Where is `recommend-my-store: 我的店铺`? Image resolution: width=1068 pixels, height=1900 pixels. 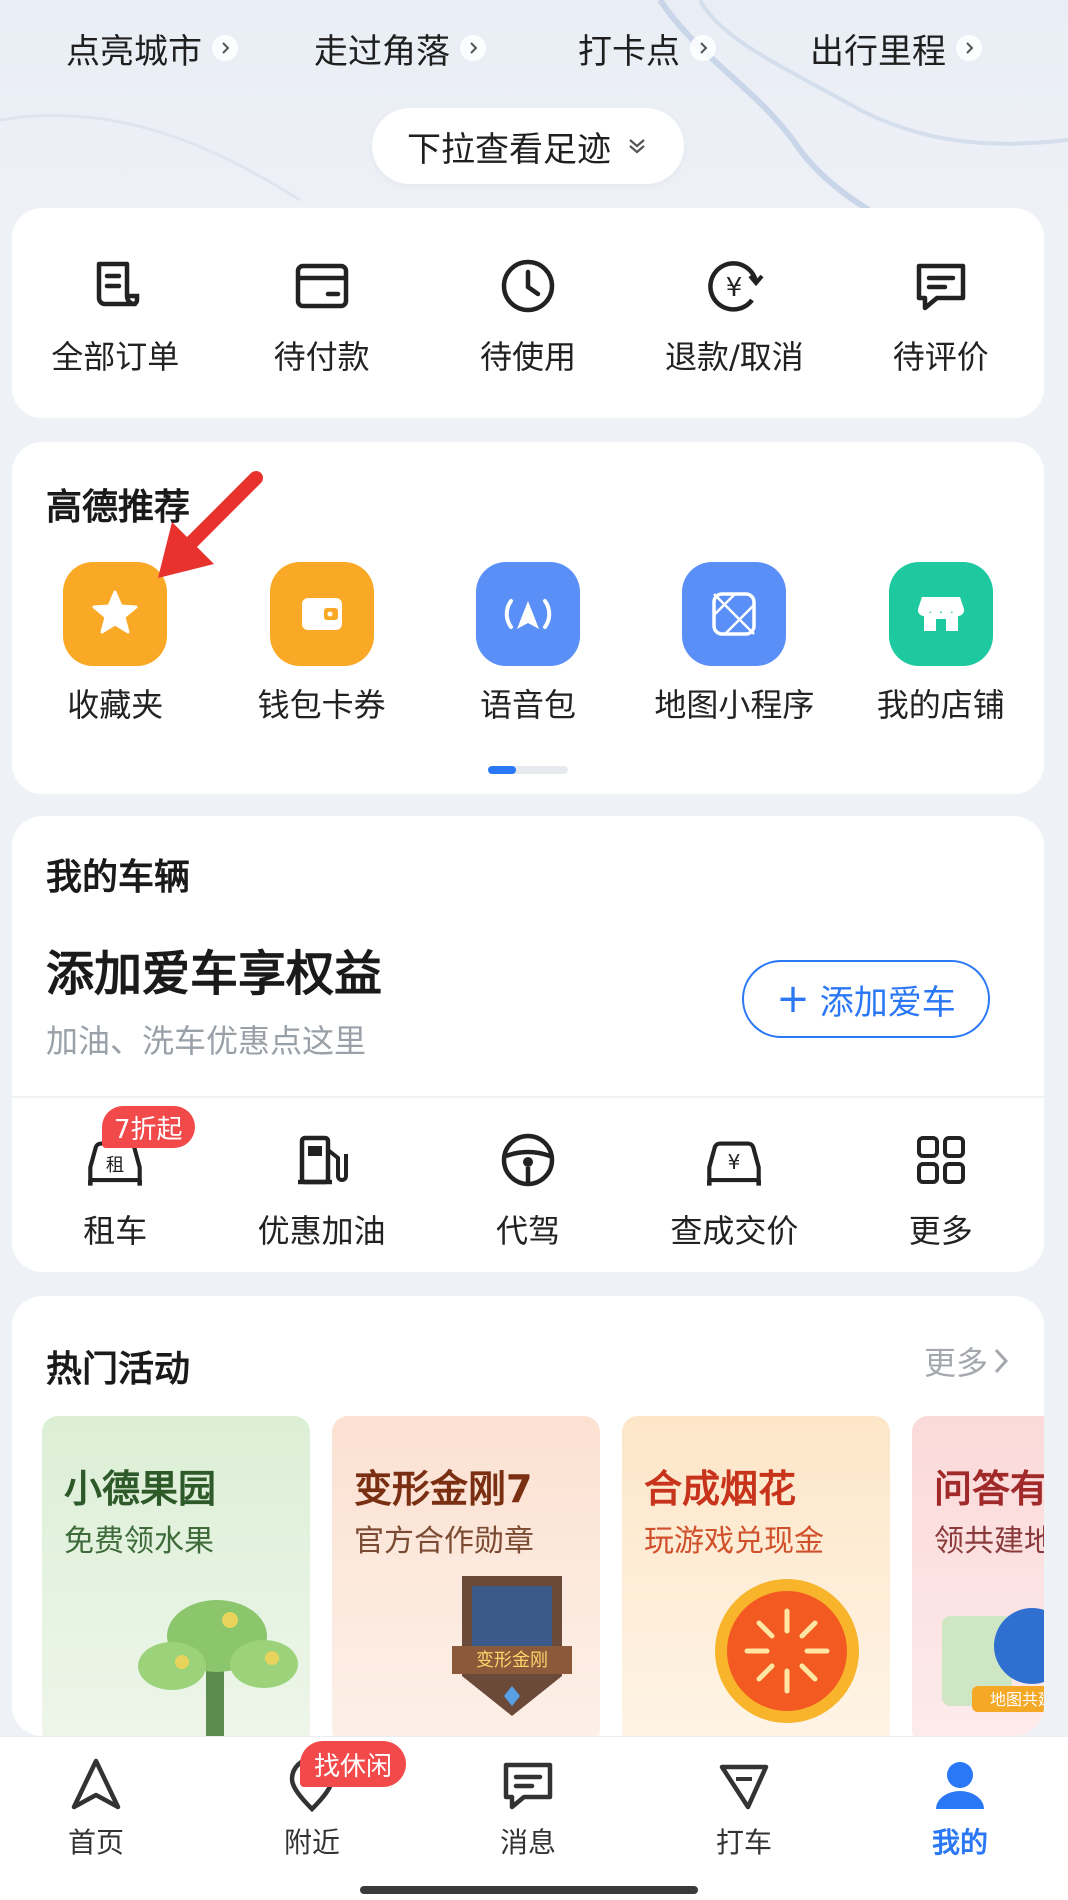
recommend-my-store: 我的店铺 is located at coordinates (941, 644).